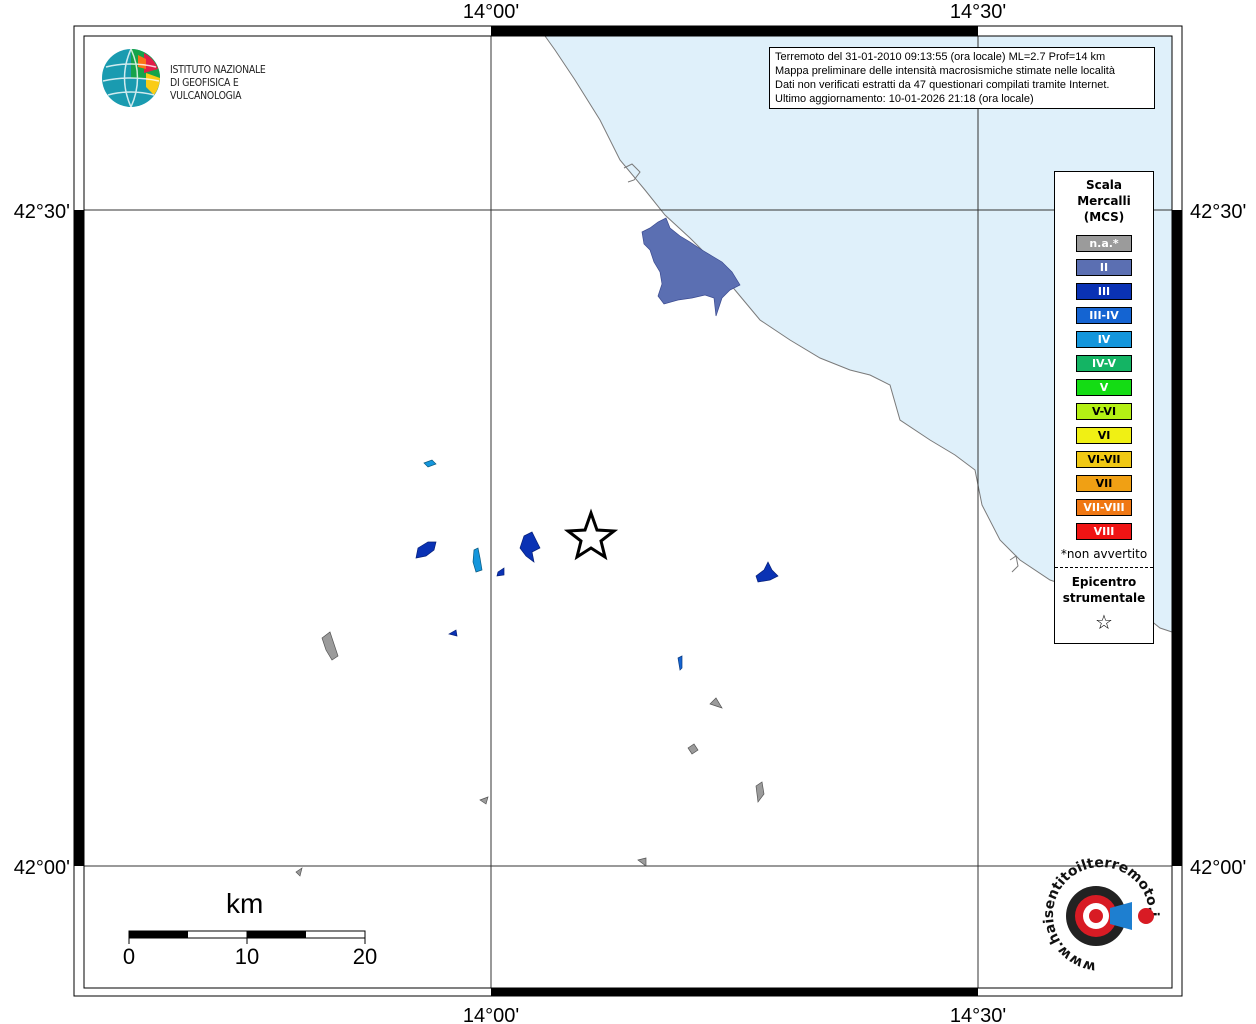  I want to click on intensity-area-na-b, so click(716, 703).